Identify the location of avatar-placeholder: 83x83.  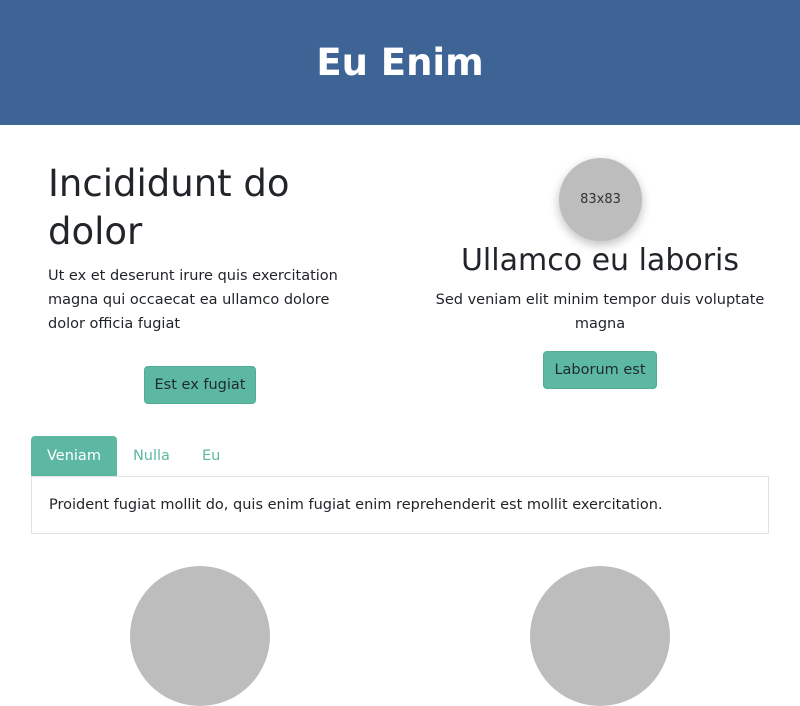
(600, 199).